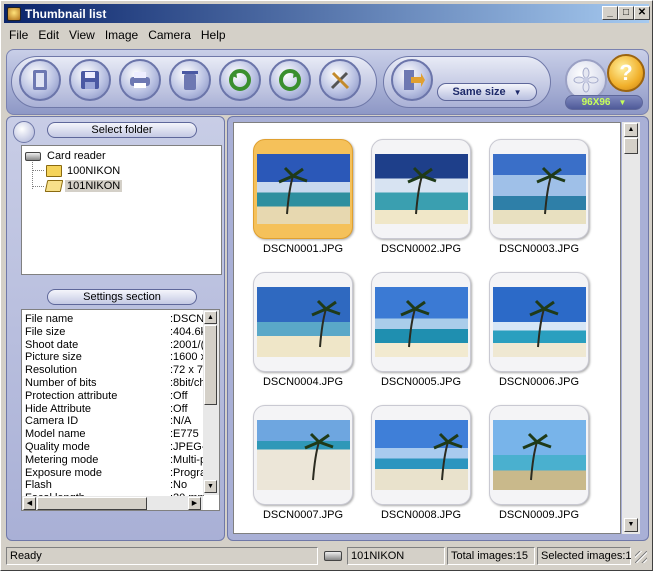 The image size is (653, 571). What do you see at coordinates (162, 556) in the screenshot?
I see `status-text: Ready` at bounding box center [162, 556].